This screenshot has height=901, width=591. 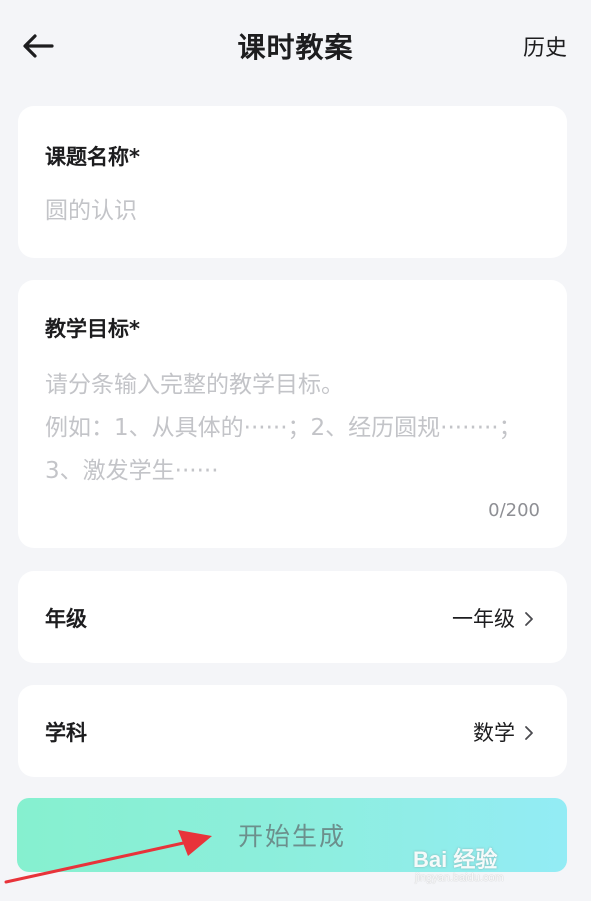 I want to click on teaching-goal-label: 教学目标*, so click(x=92, y=329).